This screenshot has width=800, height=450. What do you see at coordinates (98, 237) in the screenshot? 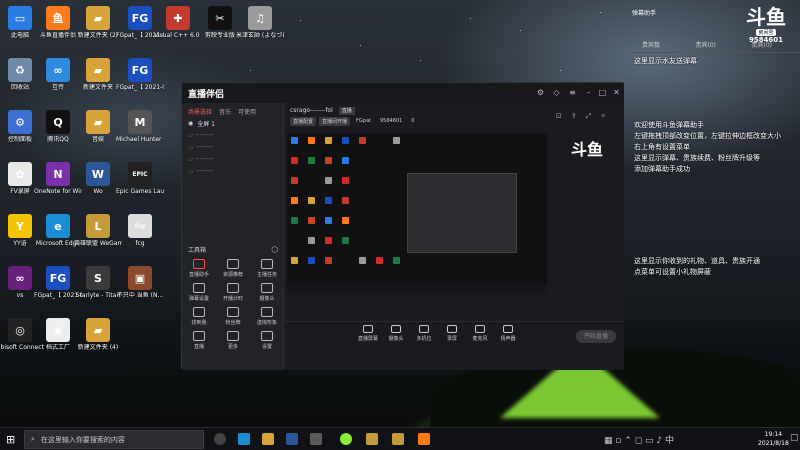
I see `desktop-icon: L 英雄联盟 WeGame版` at bounding box center [98, 237].